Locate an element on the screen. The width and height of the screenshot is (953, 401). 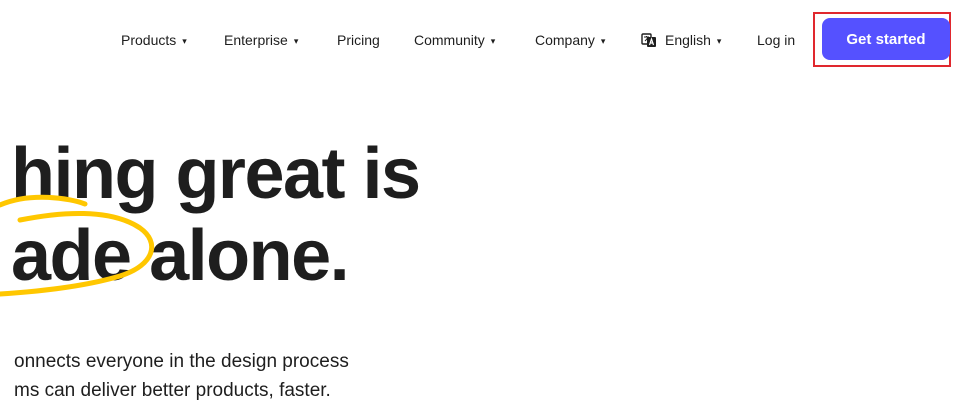
nav-item-community: Community ▾ is located at coordinates (454, 40).